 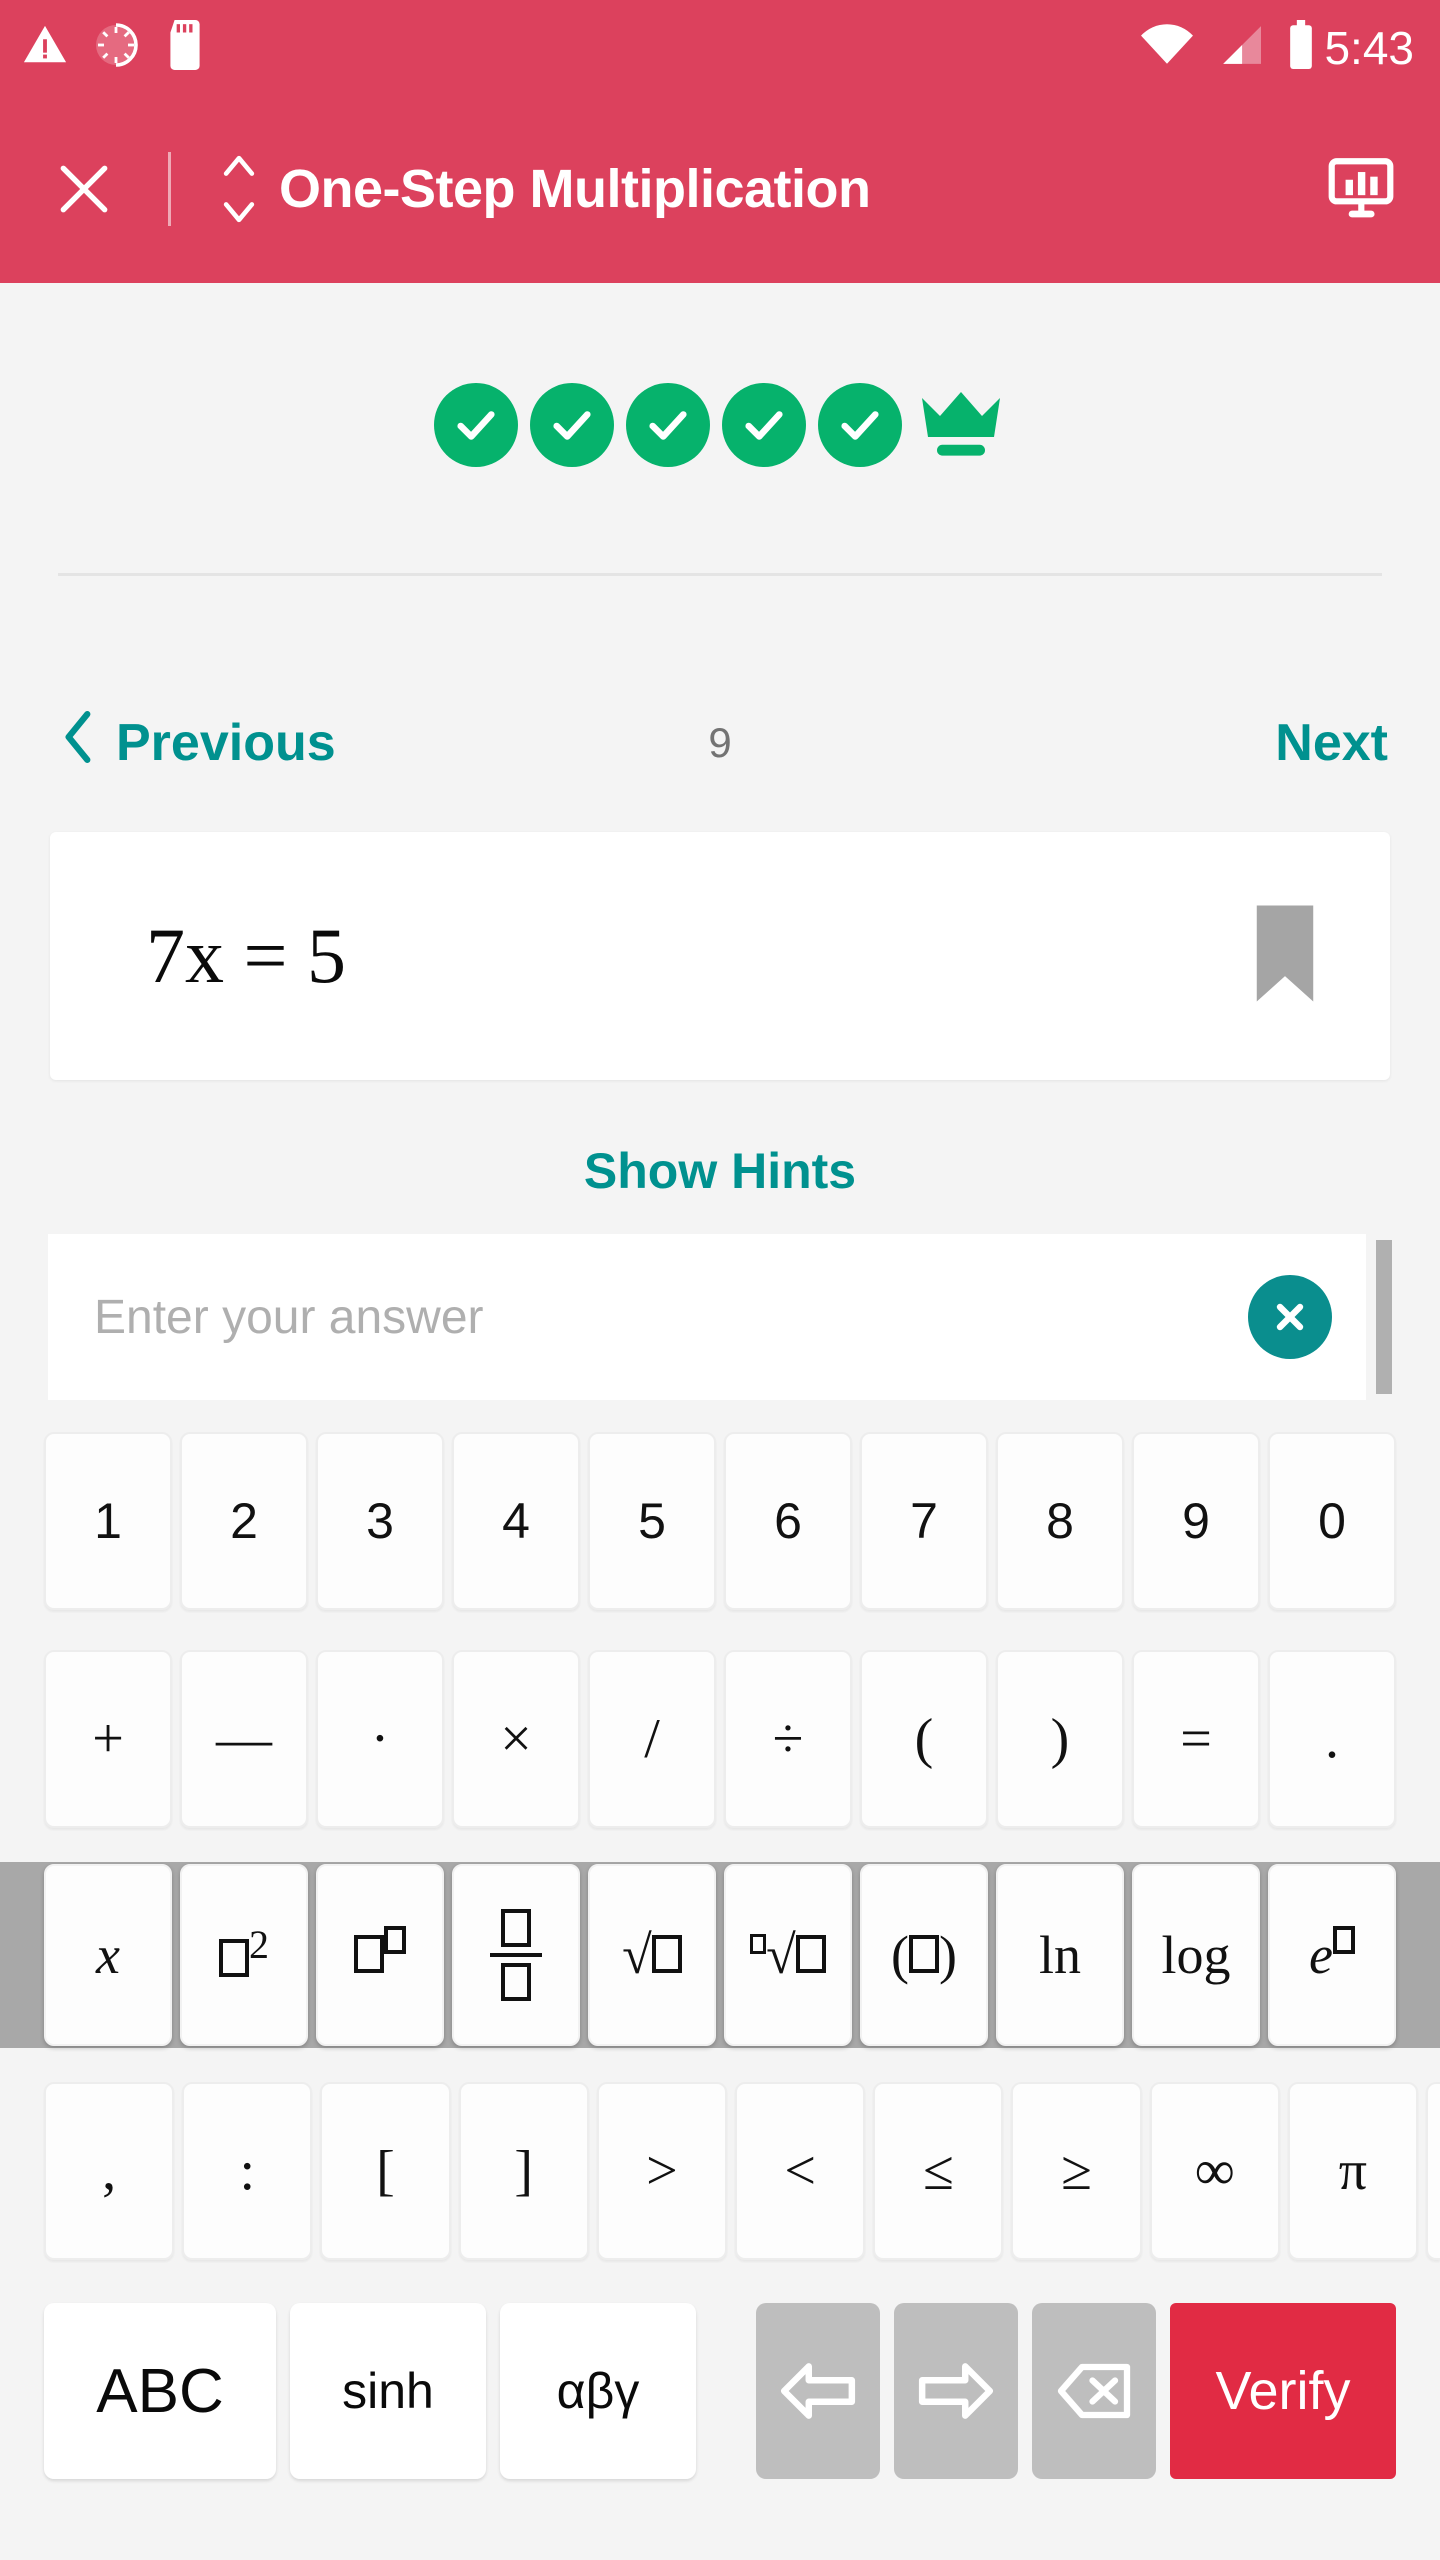 I want to click on wifi-icon, so click(x=1167, y=47).